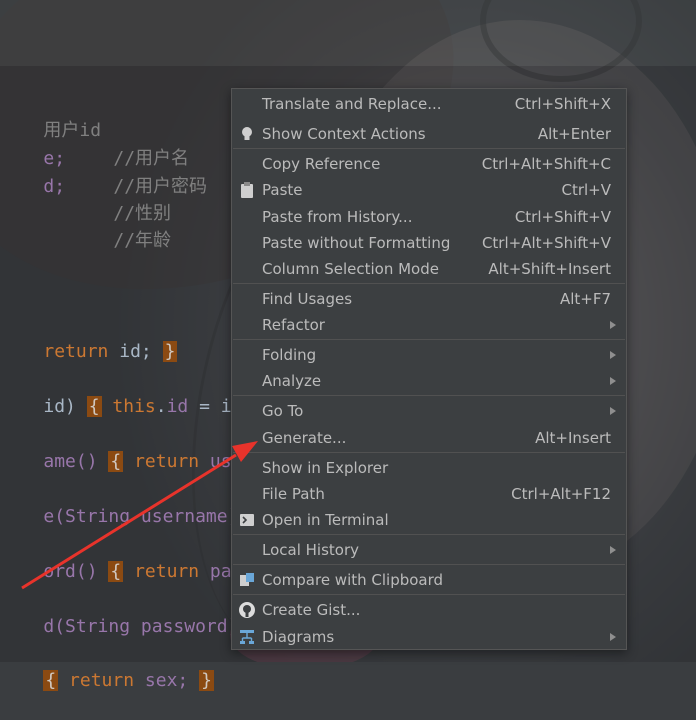  I want to click on editor-tab-bar, so click(348, 33).